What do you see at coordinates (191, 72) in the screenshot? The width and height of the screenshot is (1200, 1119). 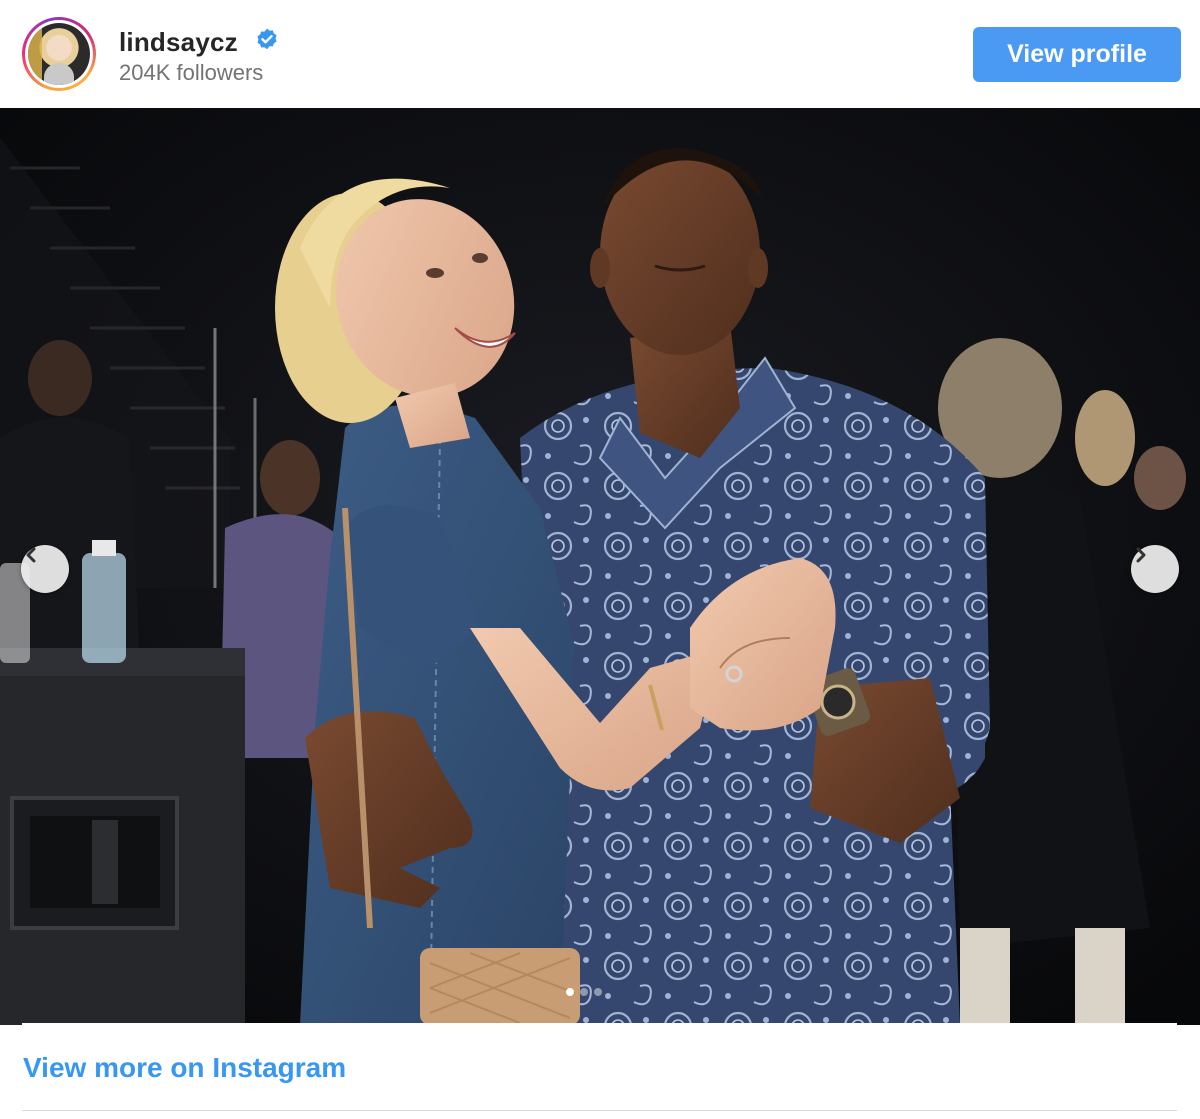 I see `follower-count: 204K followers` at bounding box center [191, 72].